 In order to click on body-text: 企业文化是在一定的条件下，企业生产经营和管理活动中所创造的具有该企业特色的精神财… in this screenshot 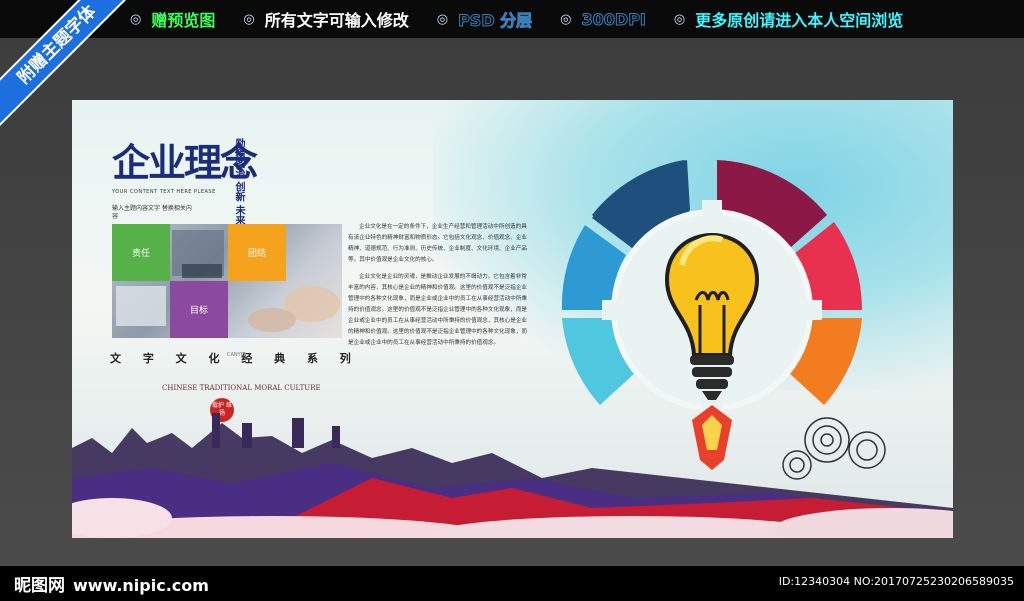, I will do `click(439, 288)`.